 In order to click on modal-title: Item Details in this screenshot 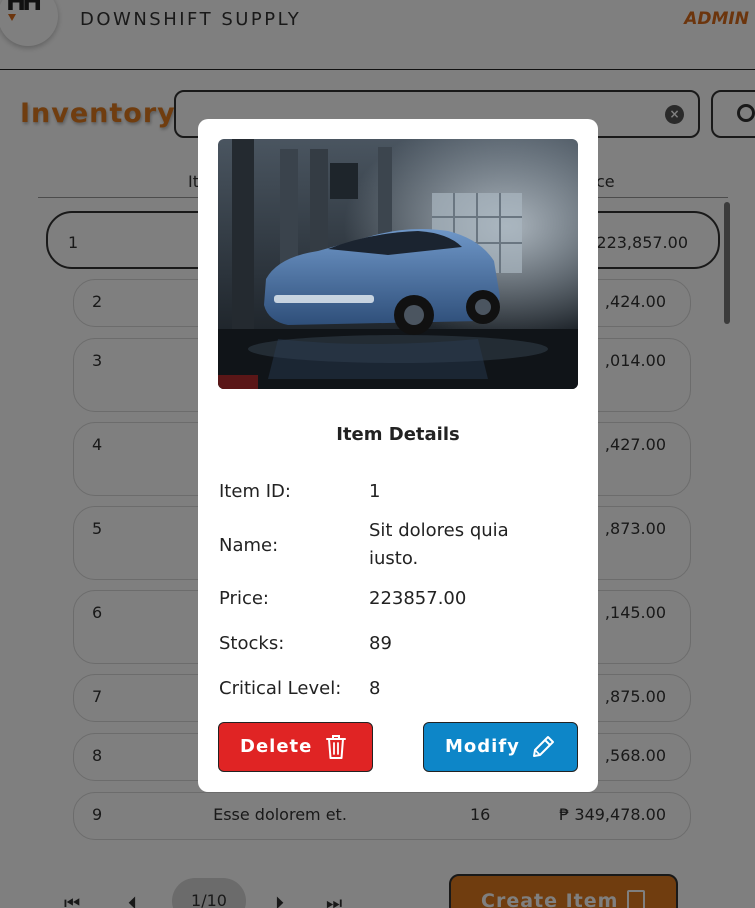, I will do `click(398, 434)`.